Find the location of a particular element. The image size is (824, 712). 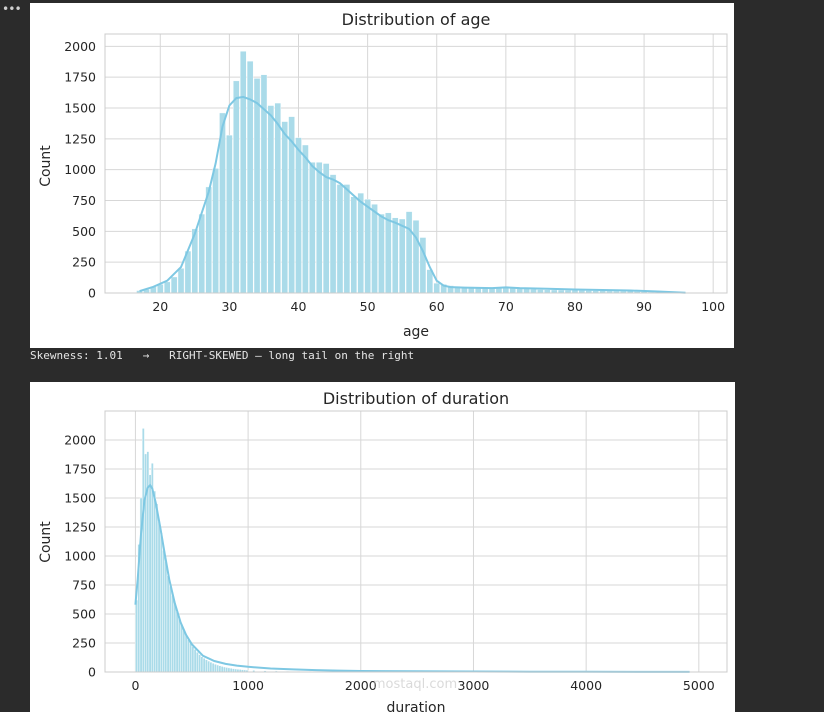

x-tick-label: 40 is located at coordinates (299, 306).